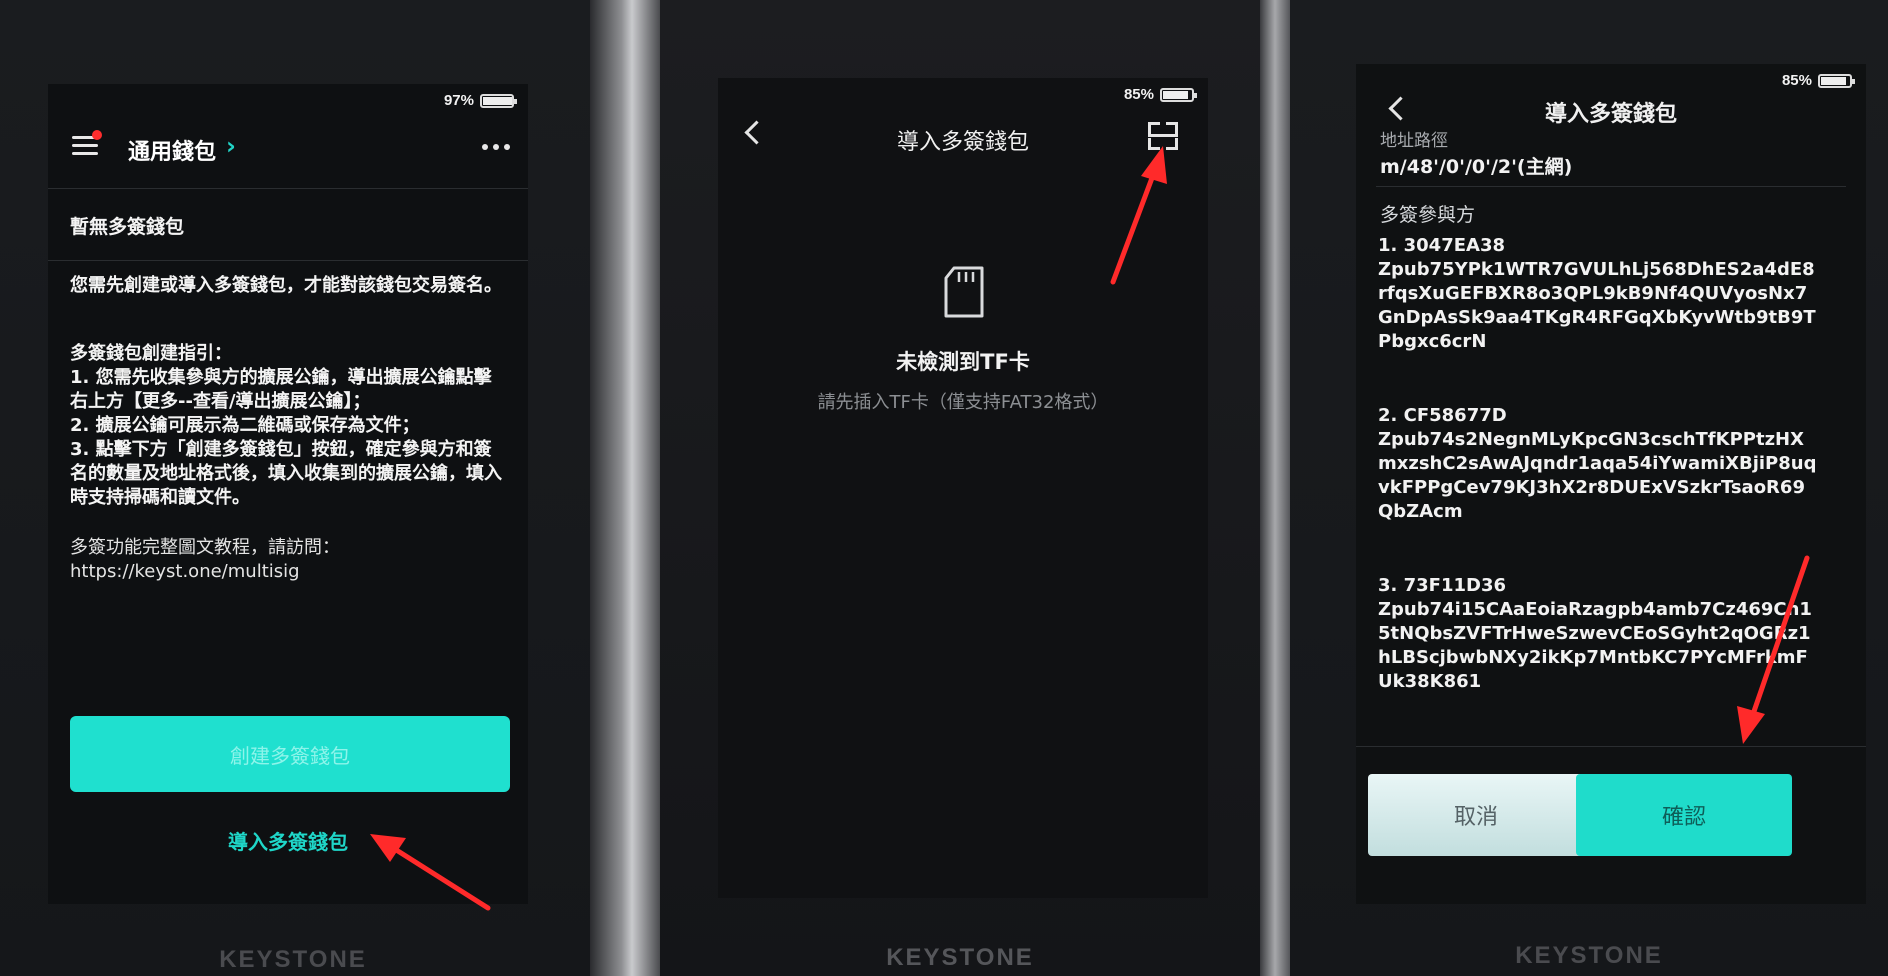 This screenshot has width=1888, height=976. What do you see at coordinates (1442, 585) in the screenshot?
I see `cosigner-id: 3. 73F11D36` at bounding box center [1442, 585].